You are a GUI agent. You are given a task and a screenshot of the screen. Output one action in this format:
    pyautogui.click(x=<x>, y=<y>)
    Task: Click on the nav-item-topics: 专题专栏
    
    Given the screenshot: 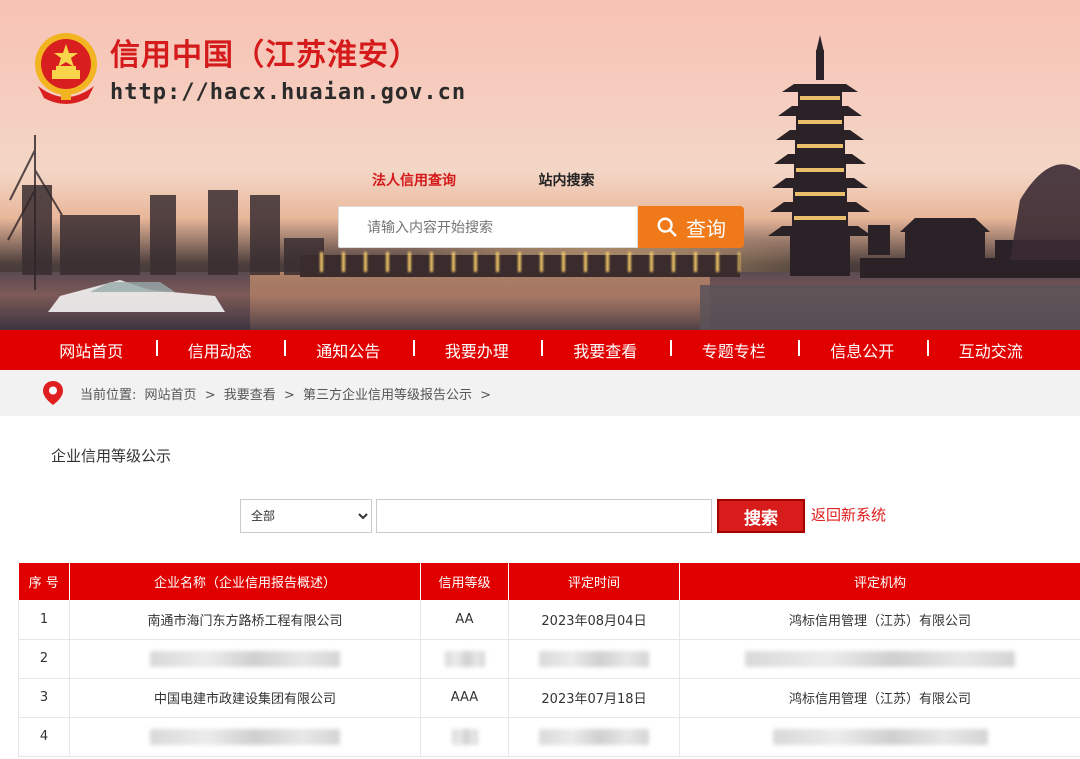 What is the action you would take?
    pyautogui.click(x=735, y=350)
    